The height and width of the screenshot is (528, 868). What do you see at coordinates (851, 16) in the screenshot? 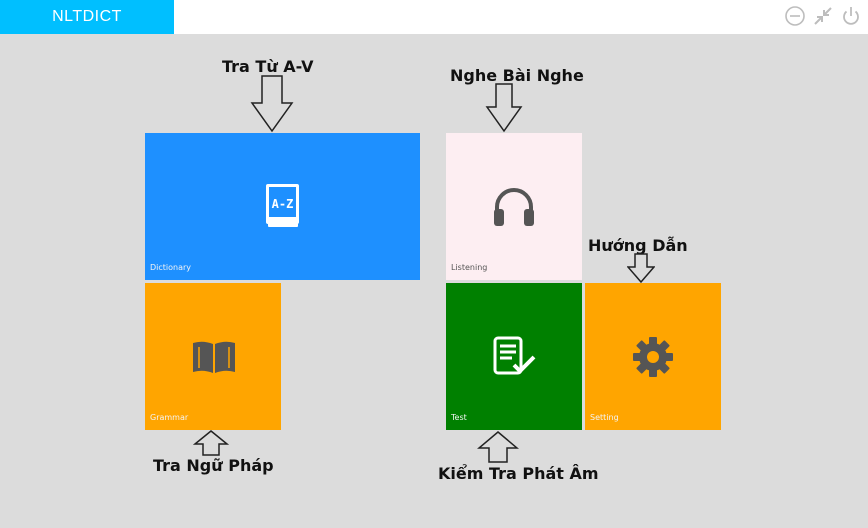
I see `power-icon` at bounding box center [851, 16].